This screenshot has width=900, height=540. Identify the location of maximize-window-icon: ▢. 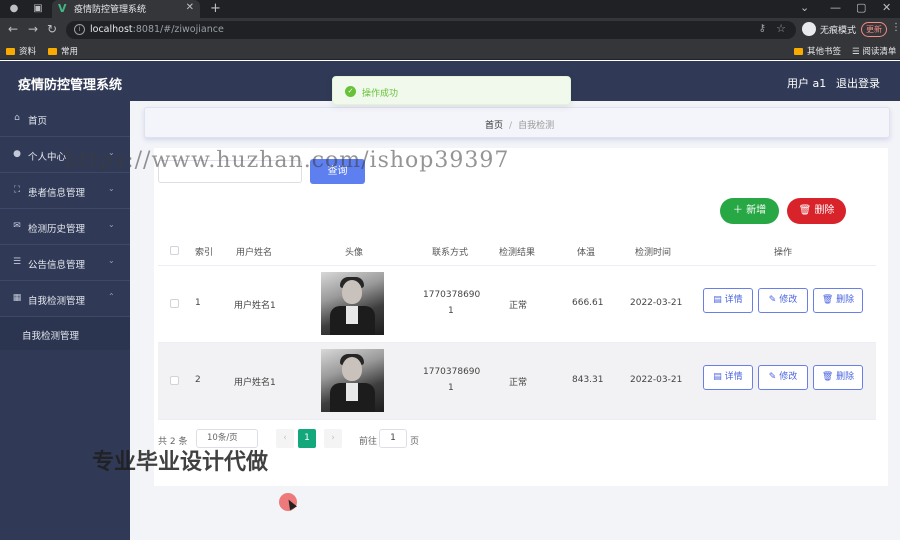
(861, 7).